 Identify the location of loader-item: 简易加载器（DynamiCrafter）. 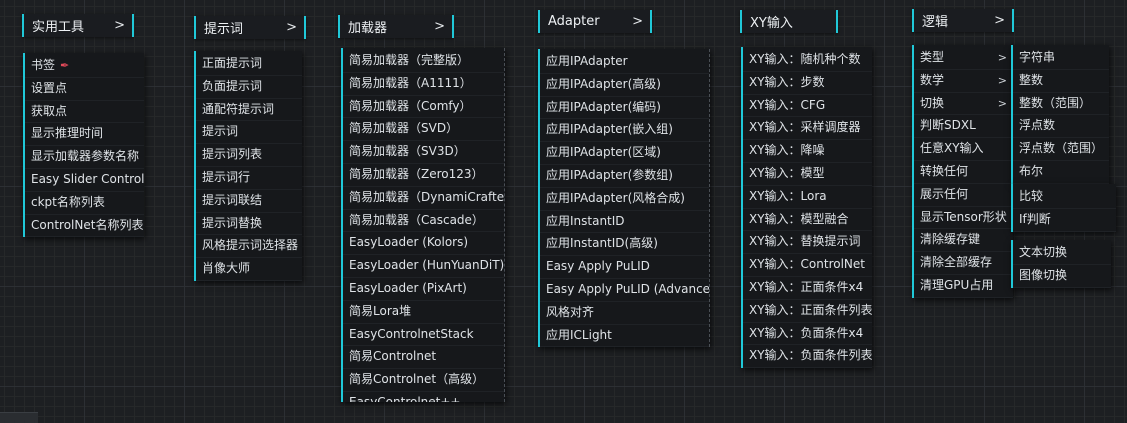
(423, 198).